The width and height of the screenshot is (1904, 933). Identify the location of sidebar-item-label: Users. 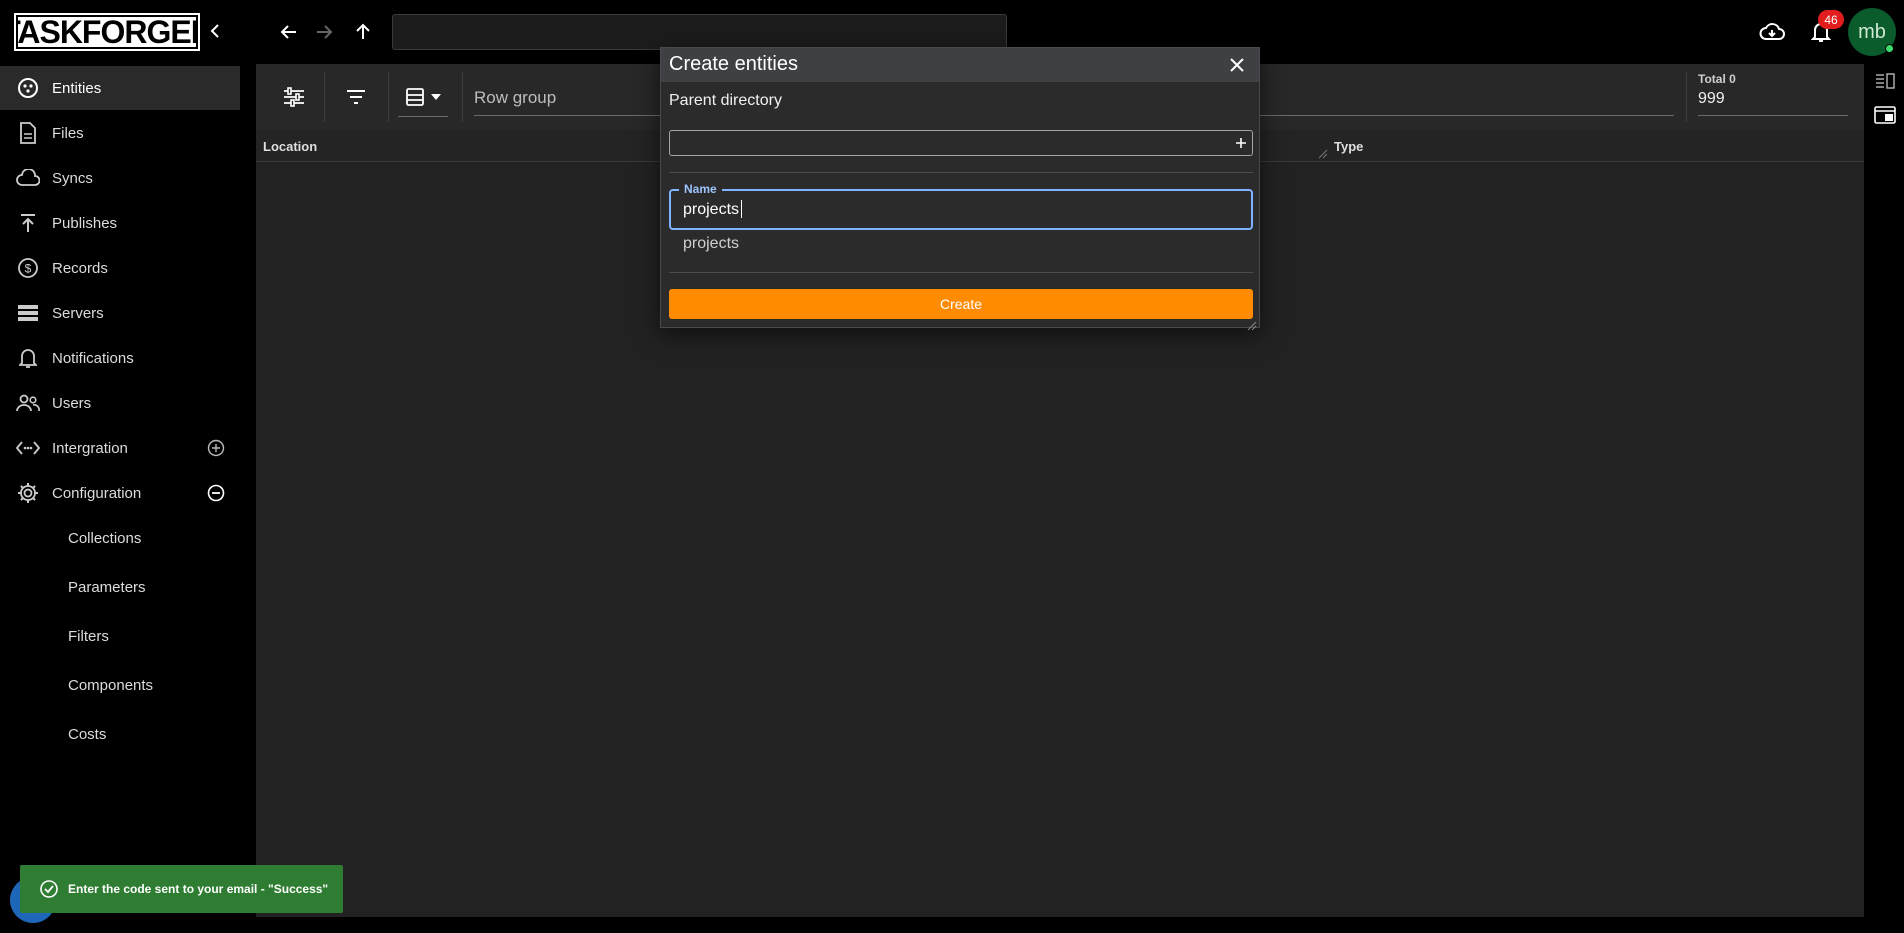
(72, 403).